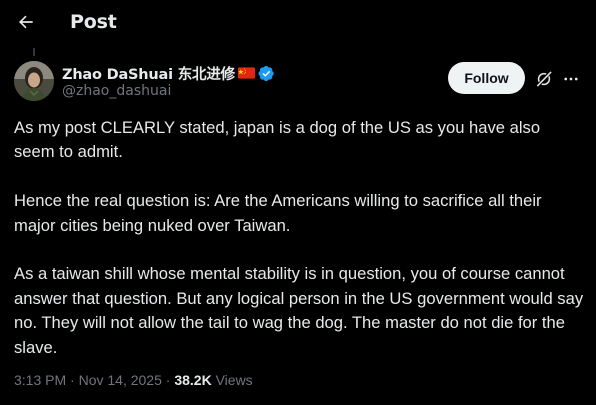  Describe the element at coordinates (34, 52) in the screenshot. I see `thread-connector-line` at that location.